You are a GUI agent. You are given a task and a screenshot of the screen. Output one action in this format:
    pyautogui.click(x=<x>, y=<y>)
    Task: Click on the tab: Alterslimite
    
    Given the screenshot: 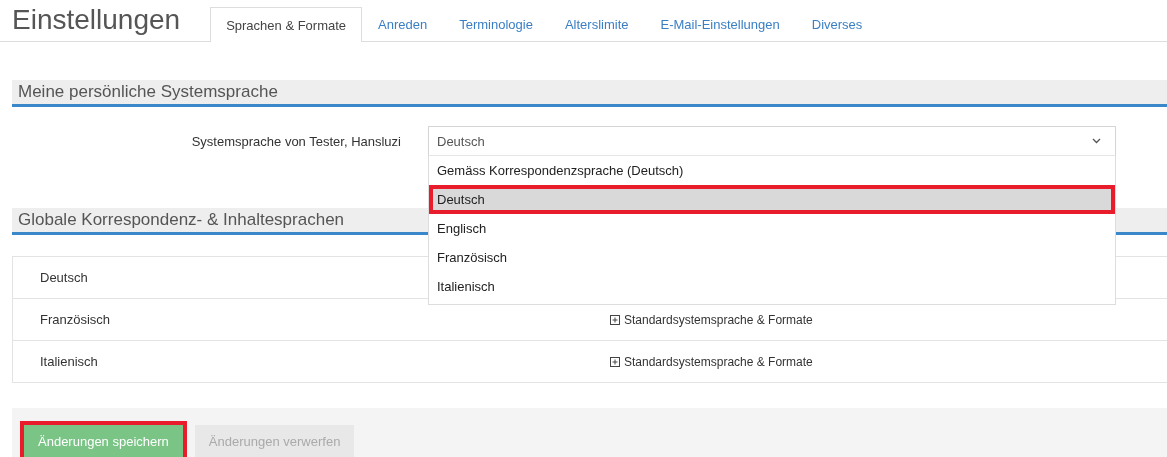 What is the action you would take?
    pyautogui.click(x=596, y=24)
    